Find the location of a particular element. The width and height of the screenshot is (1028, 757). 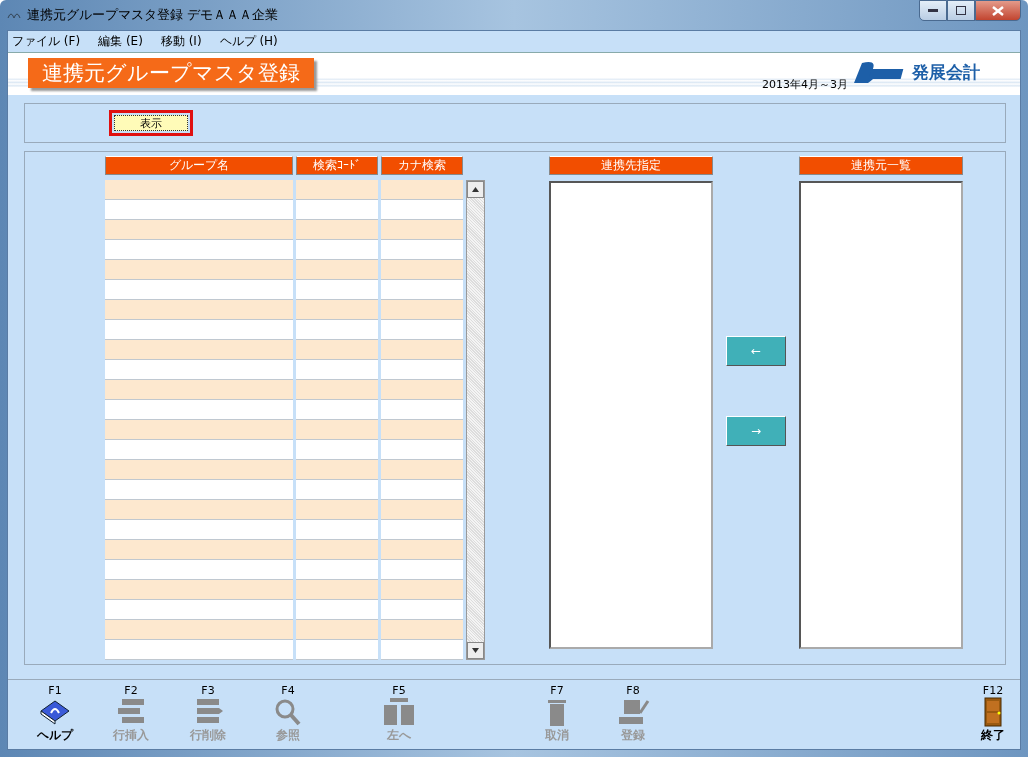

function-key-label: F1 is located at coordinates (55, 690).